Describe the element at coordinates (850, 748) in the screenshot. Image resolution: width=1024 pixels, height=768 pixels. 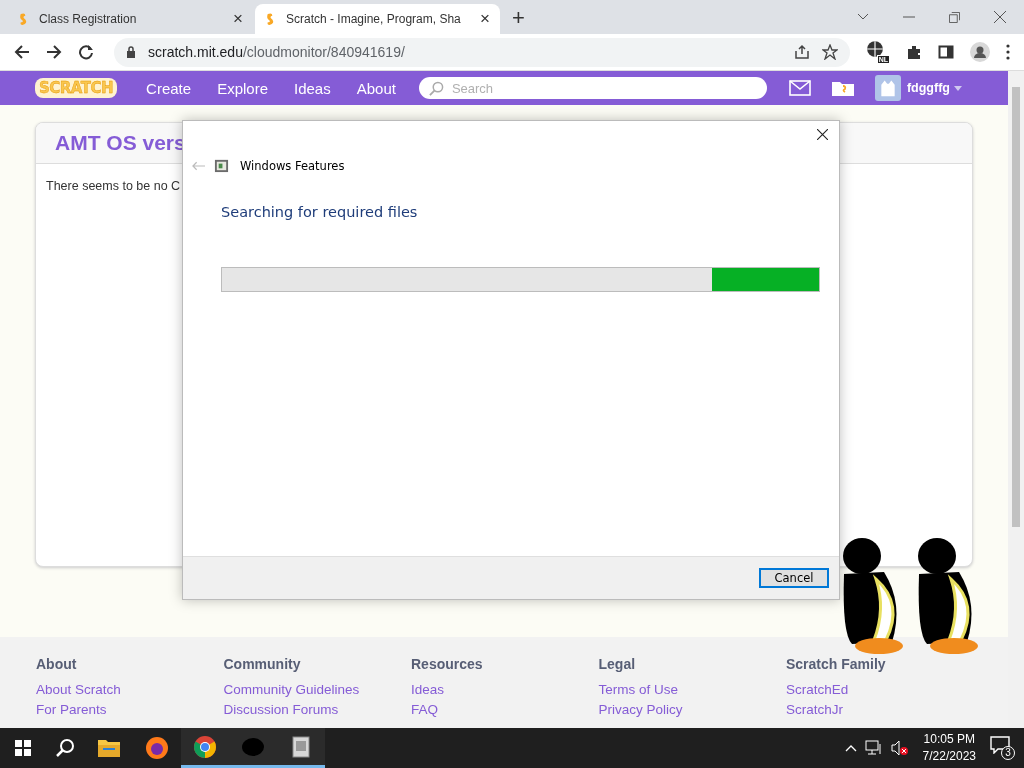
I see `chevron-up-icon` at that location.